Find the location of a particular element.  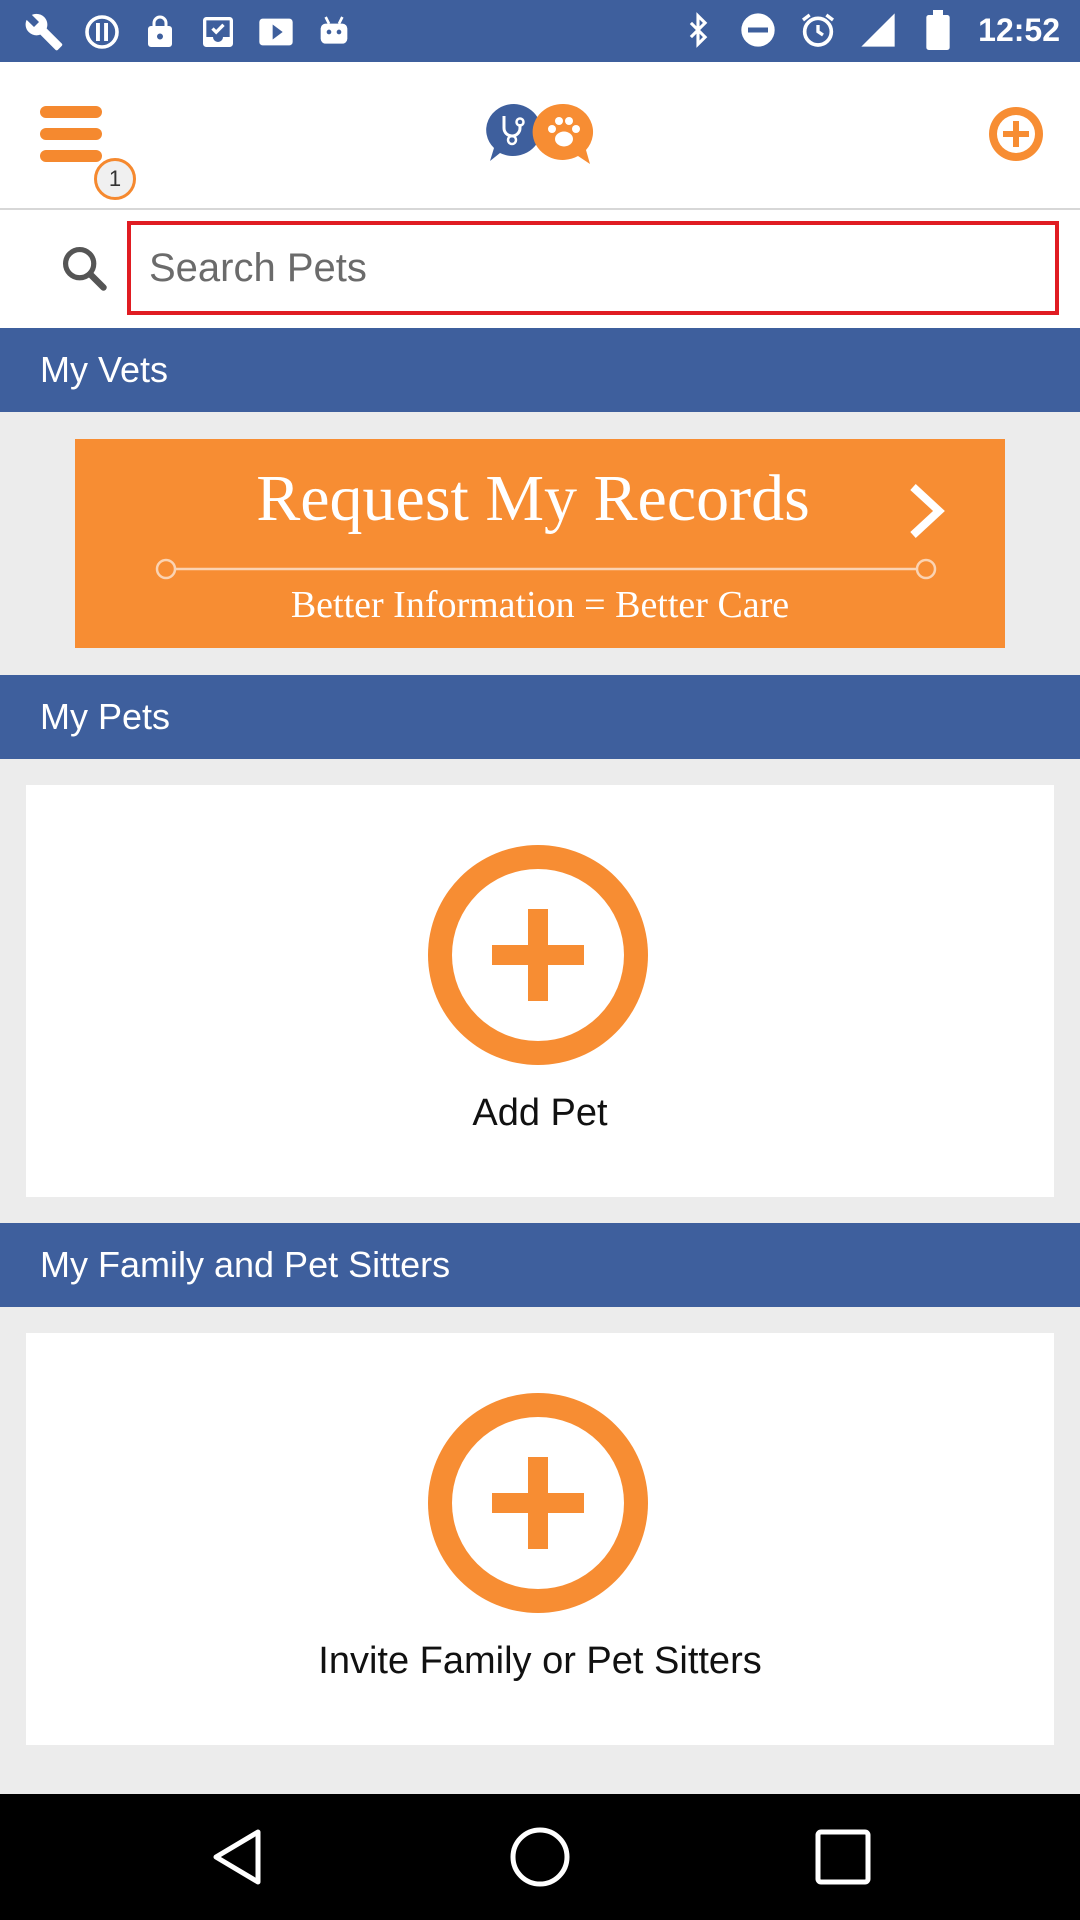

status-bar: 12:52 is located at coordinates (540, 31).